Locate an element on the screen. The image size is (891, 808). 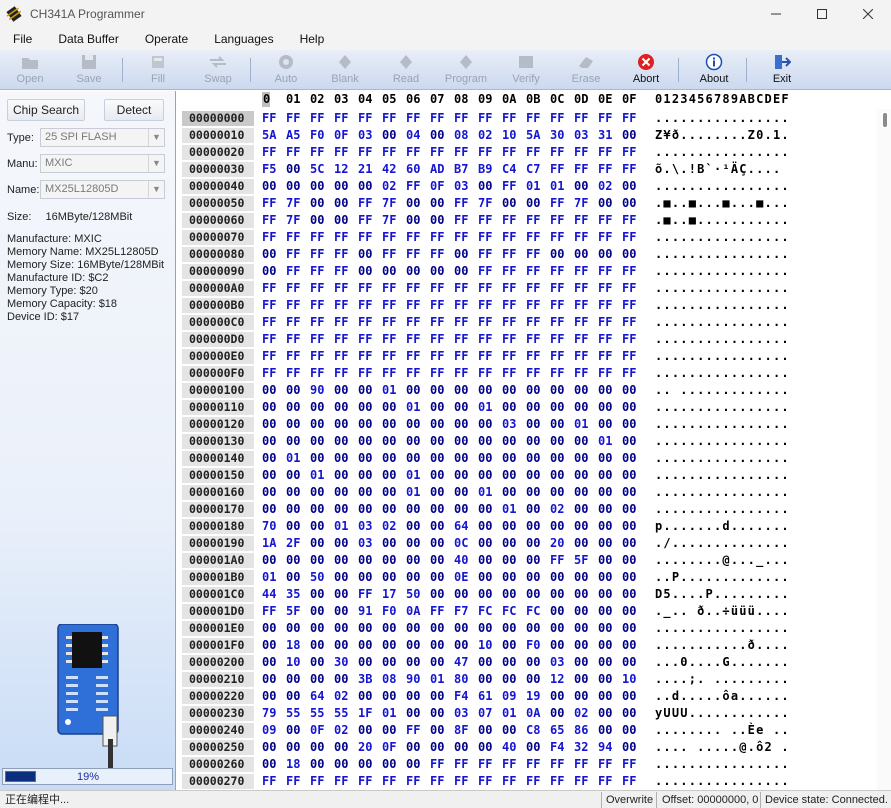
fill-button: Fill is located at coordinates (158, 70).